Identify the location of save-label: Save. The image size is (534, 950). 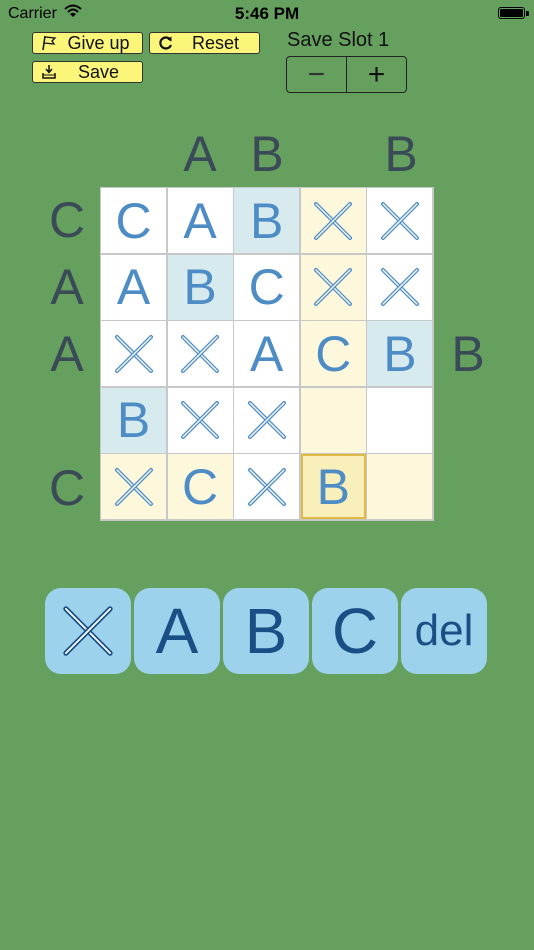
(98, 71).